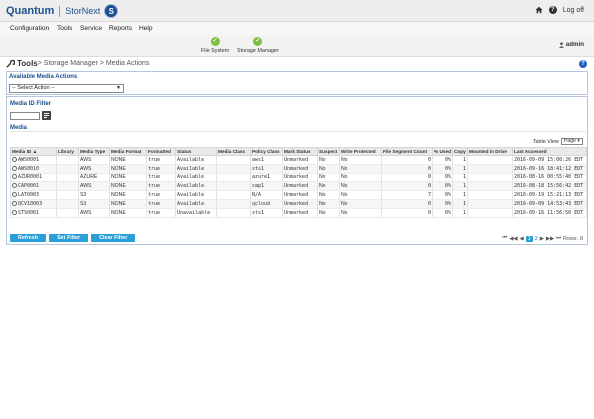 The height and width of the screenshot is (419, 594). I want to click on cell-media-id: AWS0010, so click(33, 169).